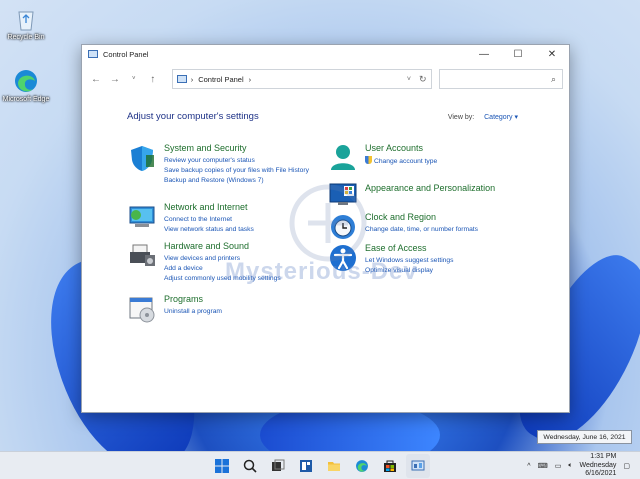 Image resolution: width=640 pixels, height=479 pixels. Describe the element at coordinates (401, 161) in the screenshot. I see `category-link: Change account type` at that location.